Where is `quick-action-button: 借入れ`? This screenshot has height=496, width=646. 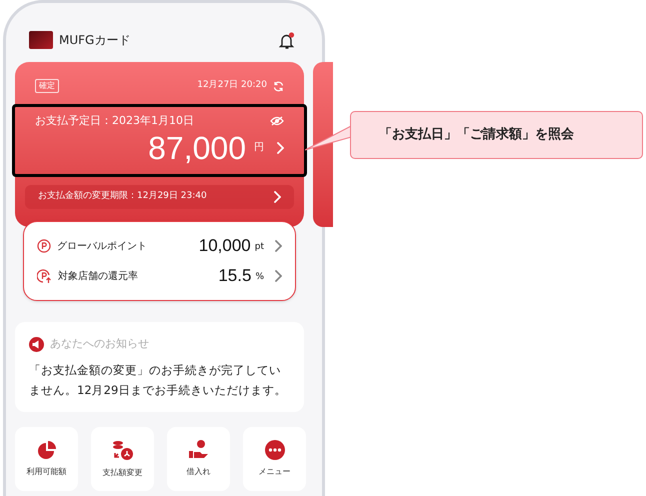 quick-action-button: 借入れ is located at coordinates (198, 459).